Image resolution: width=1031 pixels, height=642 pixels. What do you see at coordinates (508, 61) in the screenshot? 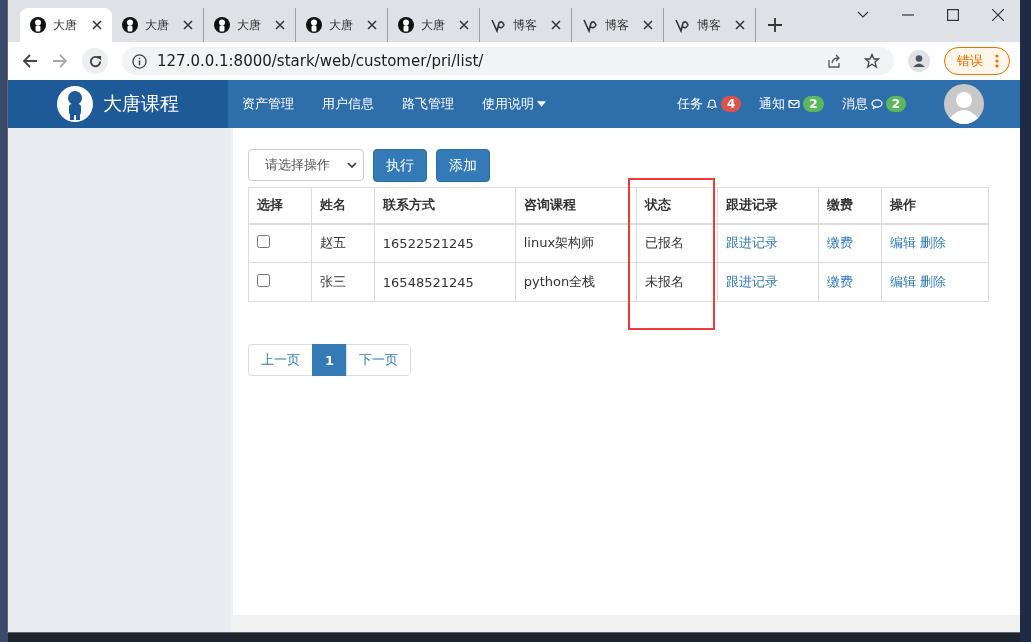
I see `address-field: 127.0.0.1:8000/stark/web/customer/pri/list/` at bounding box center [508, 61].